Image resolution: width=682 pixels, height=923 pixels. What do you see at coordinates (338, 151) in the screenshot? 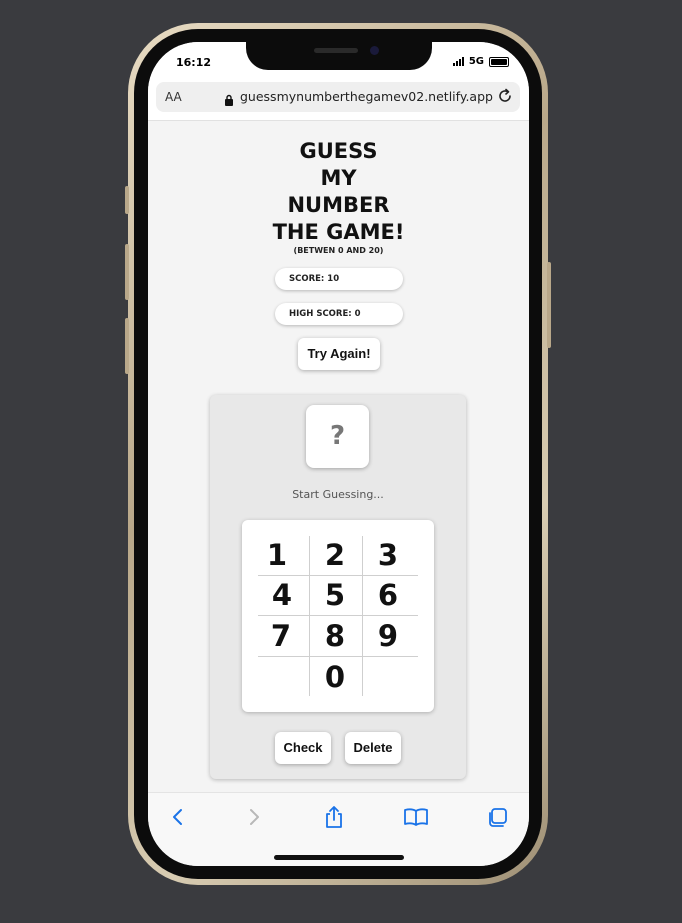
I see `title-line: GUESS` at bounding box center [338, 151].